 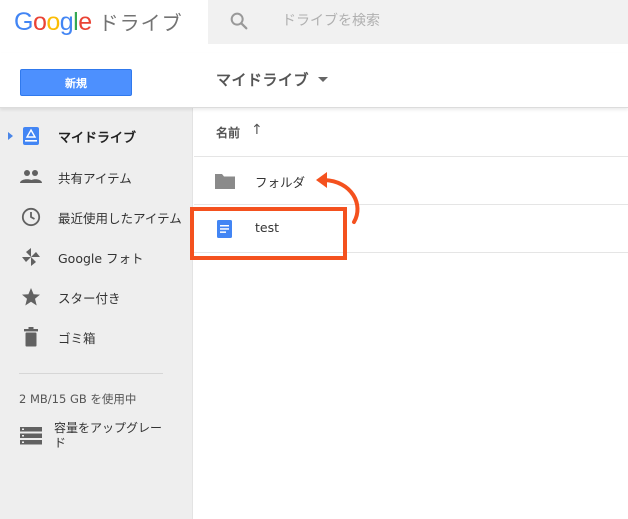 I want to click on breadcrumb-current: マイドライブ, so click(x=262, y=79).